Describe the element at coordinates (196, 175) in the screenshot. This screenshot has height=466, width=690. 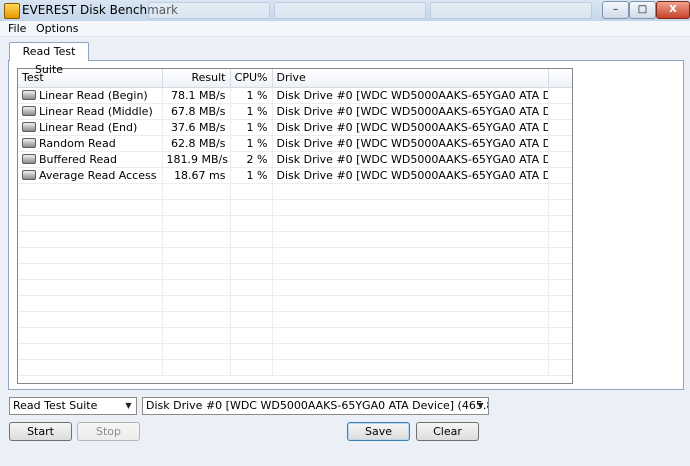
I see `cell-result: 18.67 ms` at that location.